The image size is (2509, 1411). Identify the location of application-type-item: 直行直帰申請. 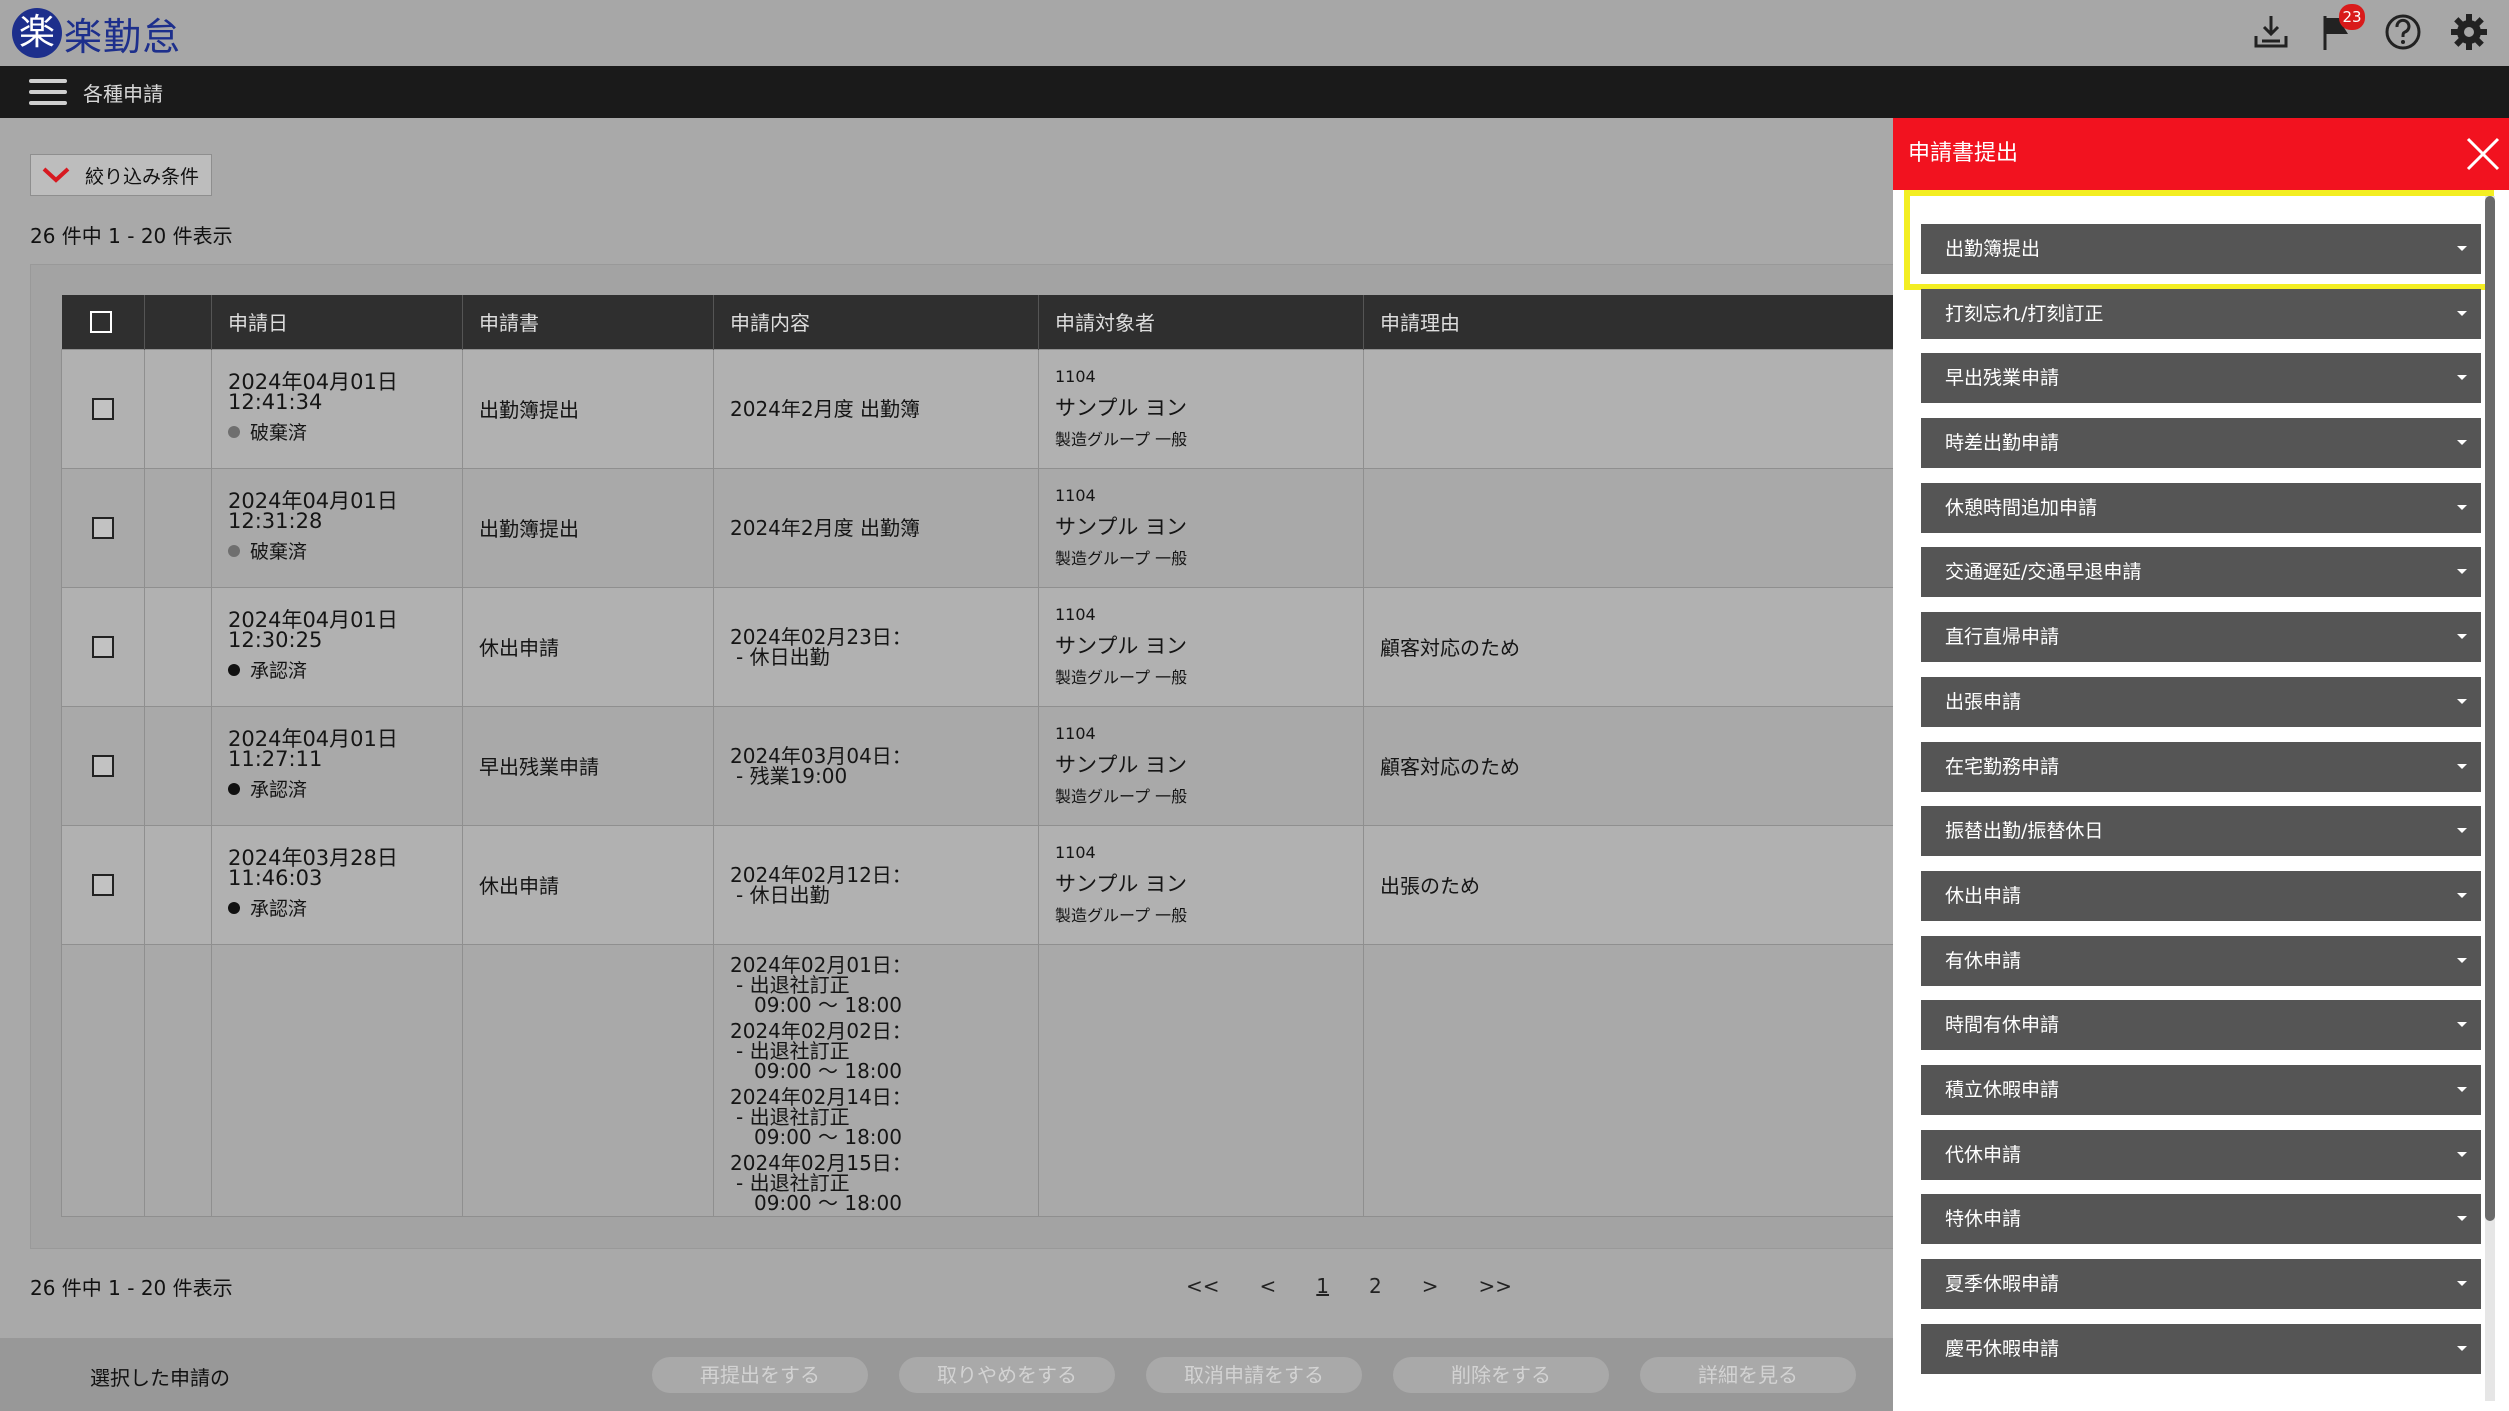
(2201, 637).